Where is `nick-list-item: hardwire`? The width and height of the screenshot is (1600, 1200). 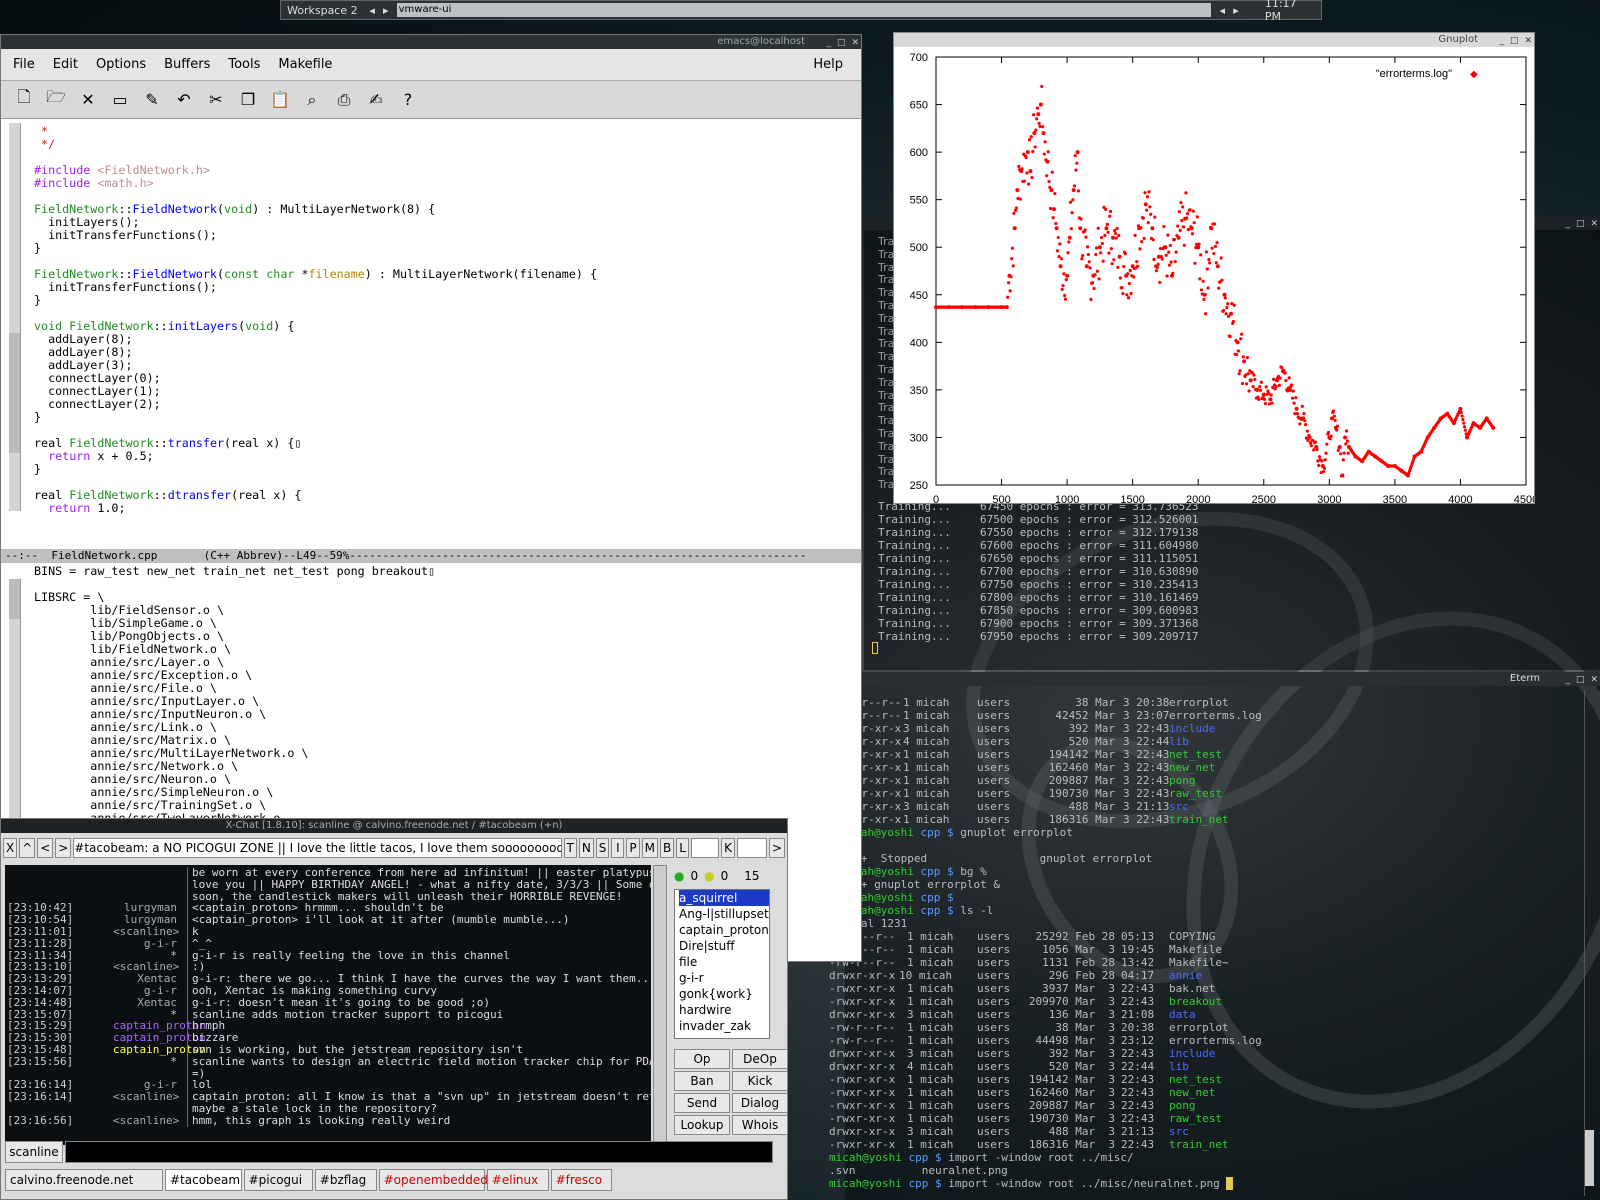 nick-list-item: hardwire is located at coordinates (724, 1010).